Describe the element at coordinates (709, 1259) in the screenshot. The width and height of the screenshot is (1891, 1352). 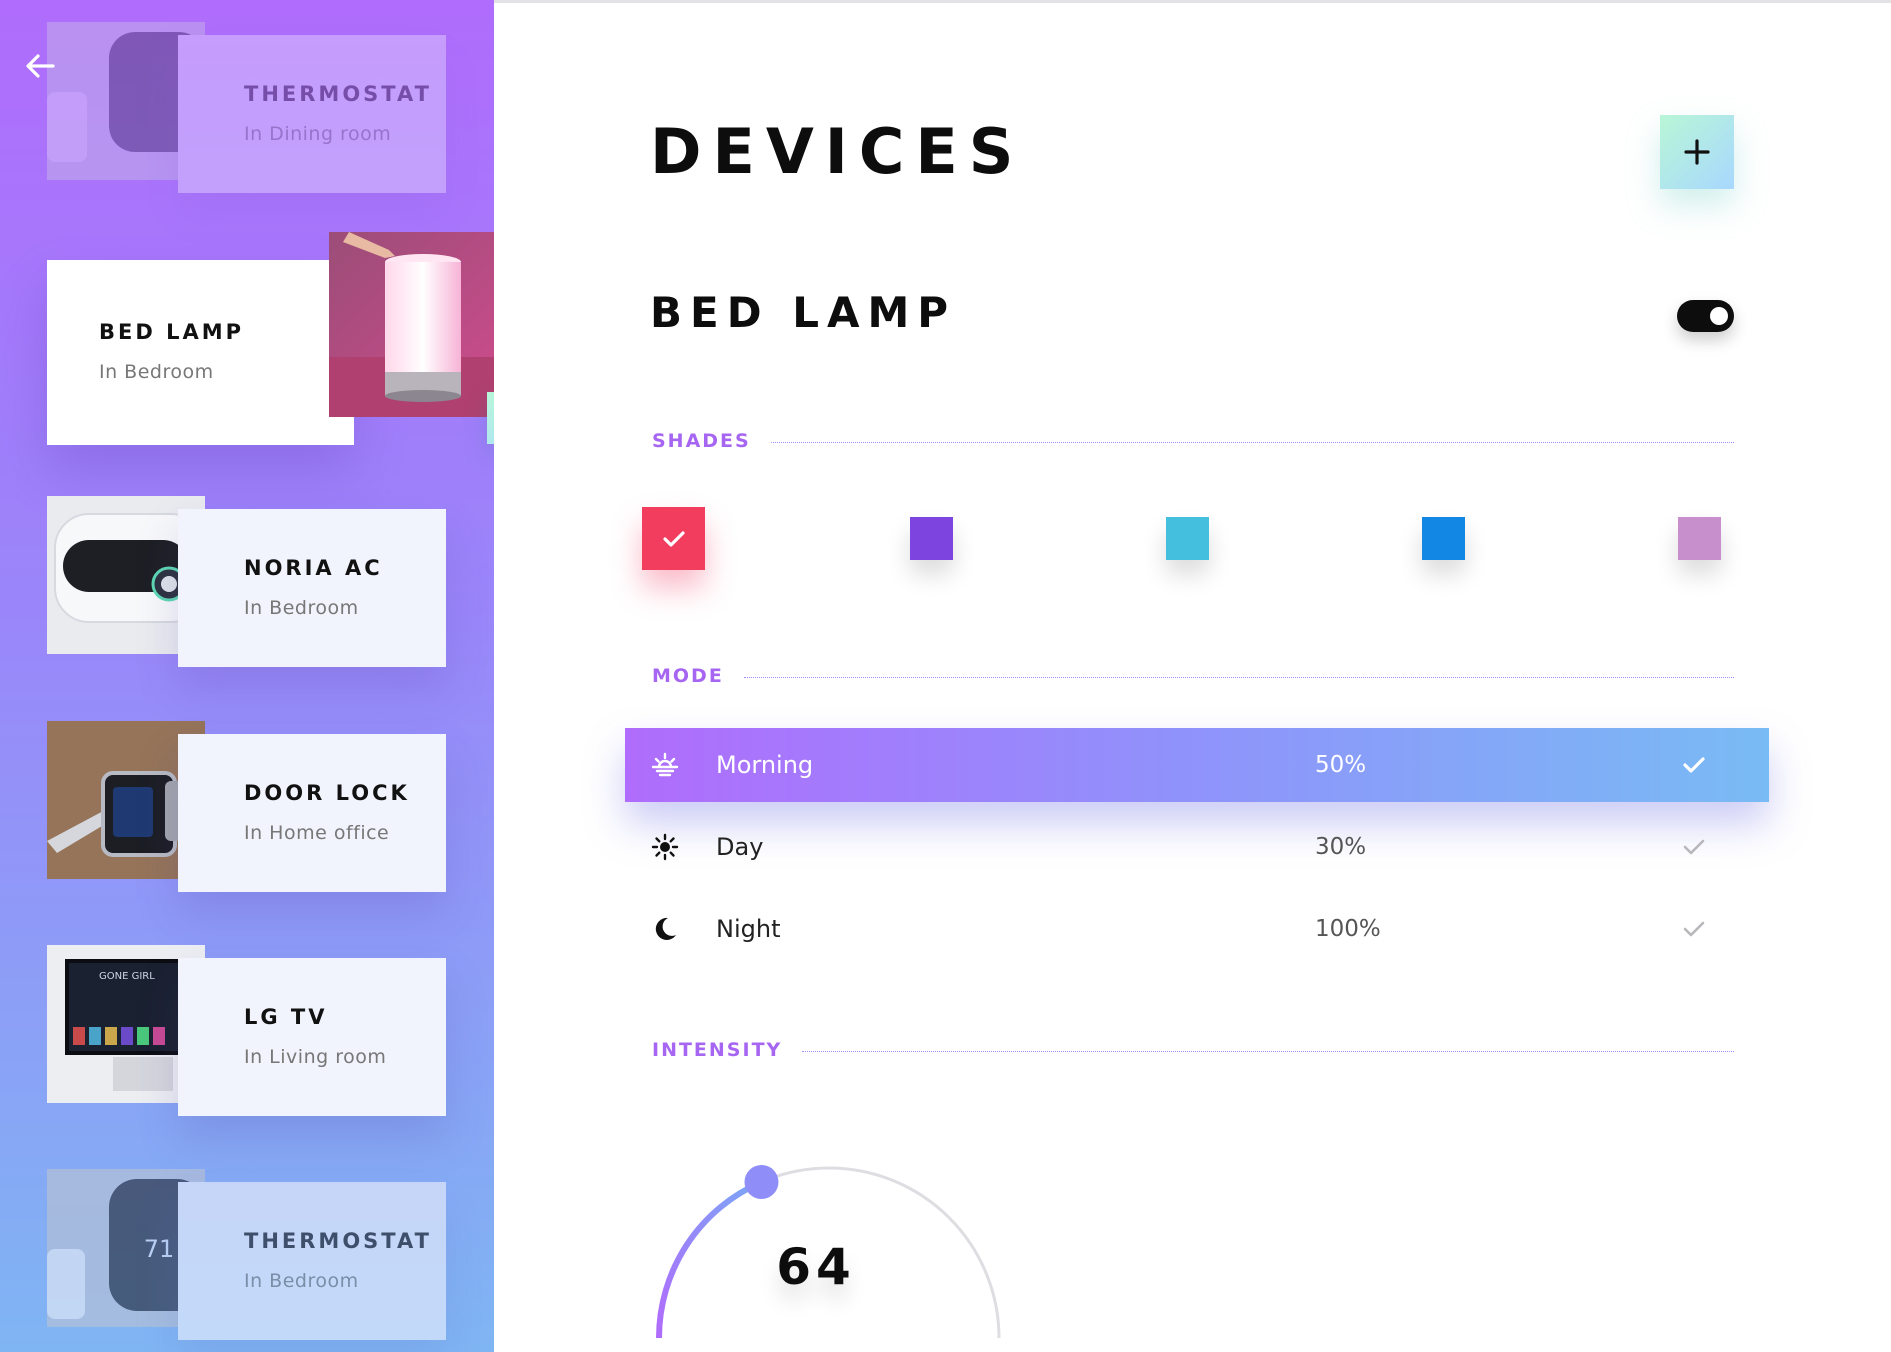
I see `gauge-fill` at that location.